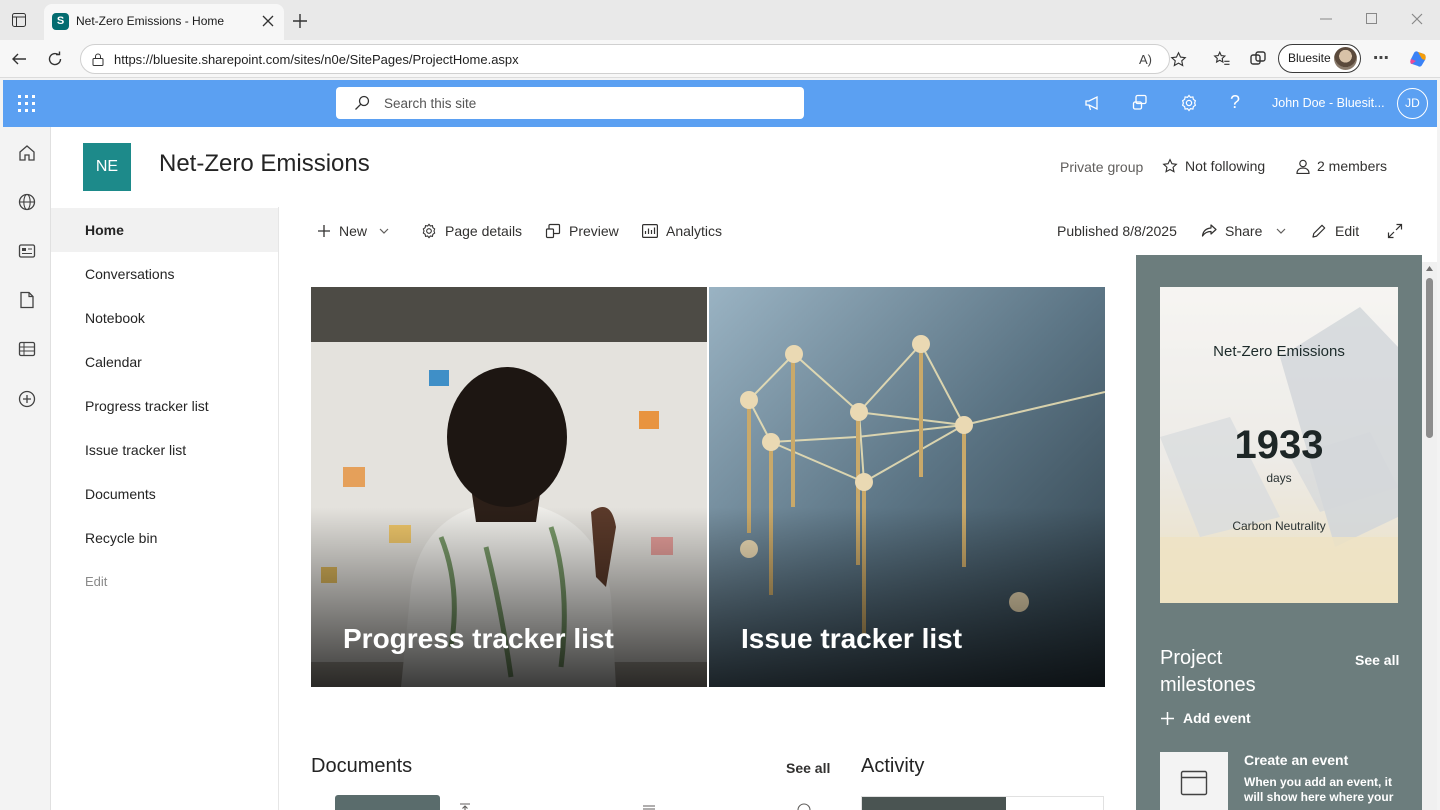 The image size is (1440, 810). What do you see at coordinates (1335, 231) in the screenshot?
I see `edit-page-button: Edit` at bounding box center [1335, 231].